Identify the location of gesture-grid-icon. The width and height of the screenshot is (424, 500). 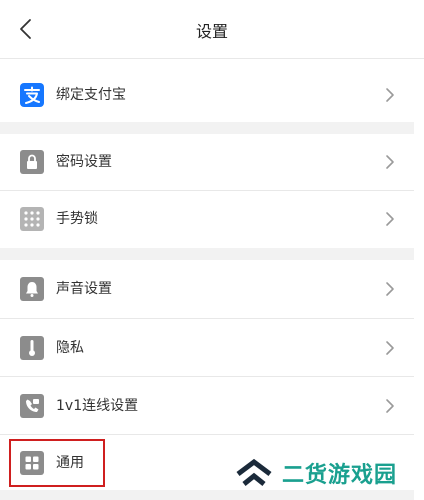
(32, 219).